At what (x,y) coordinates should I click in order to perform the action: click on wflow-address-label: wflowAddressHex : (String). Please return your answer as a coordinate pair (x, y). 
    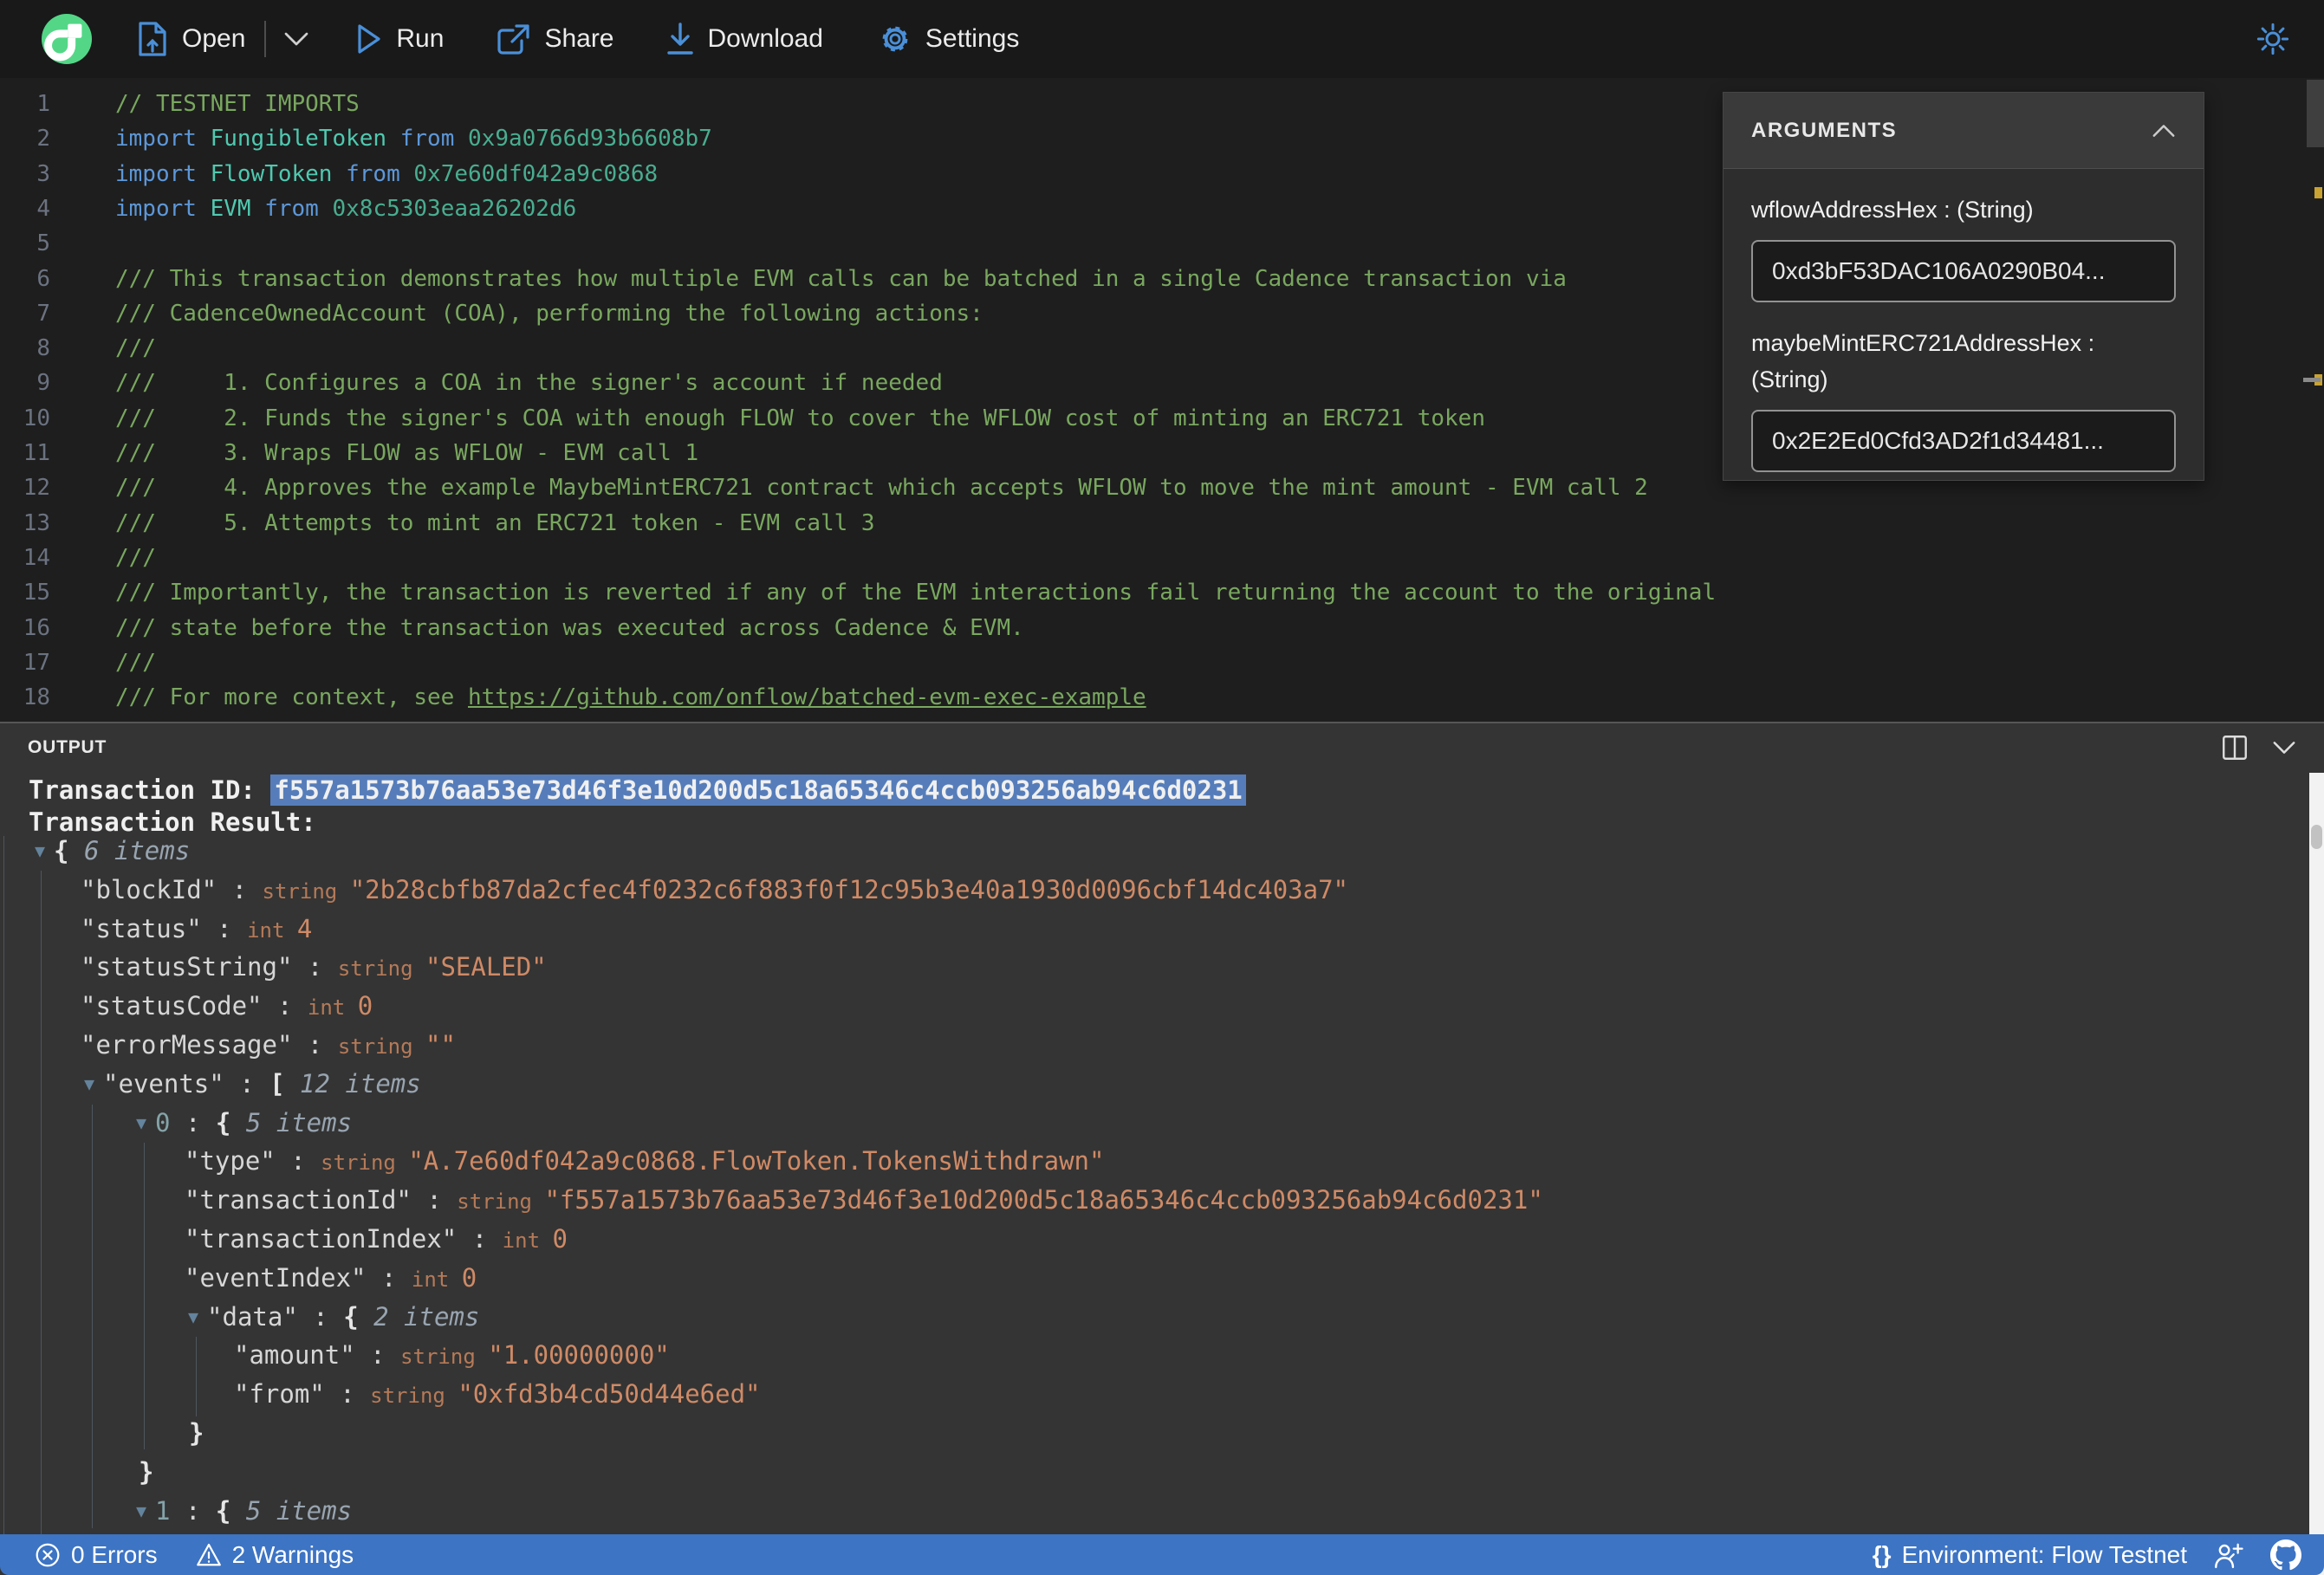
    Looking at the image, I should click on (1892, 210).